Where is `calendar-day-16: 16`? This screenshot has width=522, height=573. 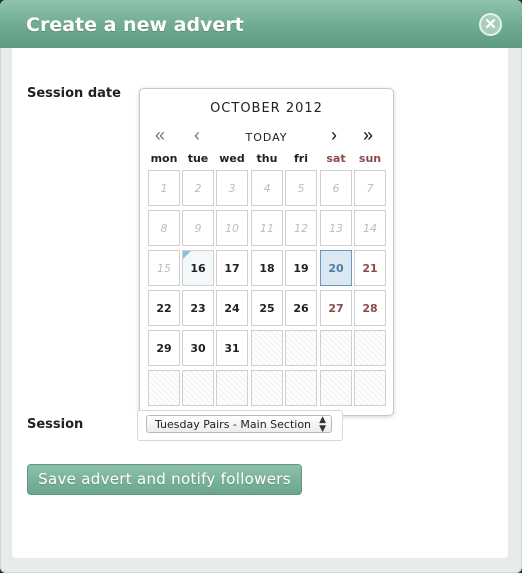 calendar-day-16: 16 is located at coordinates (198, 268).